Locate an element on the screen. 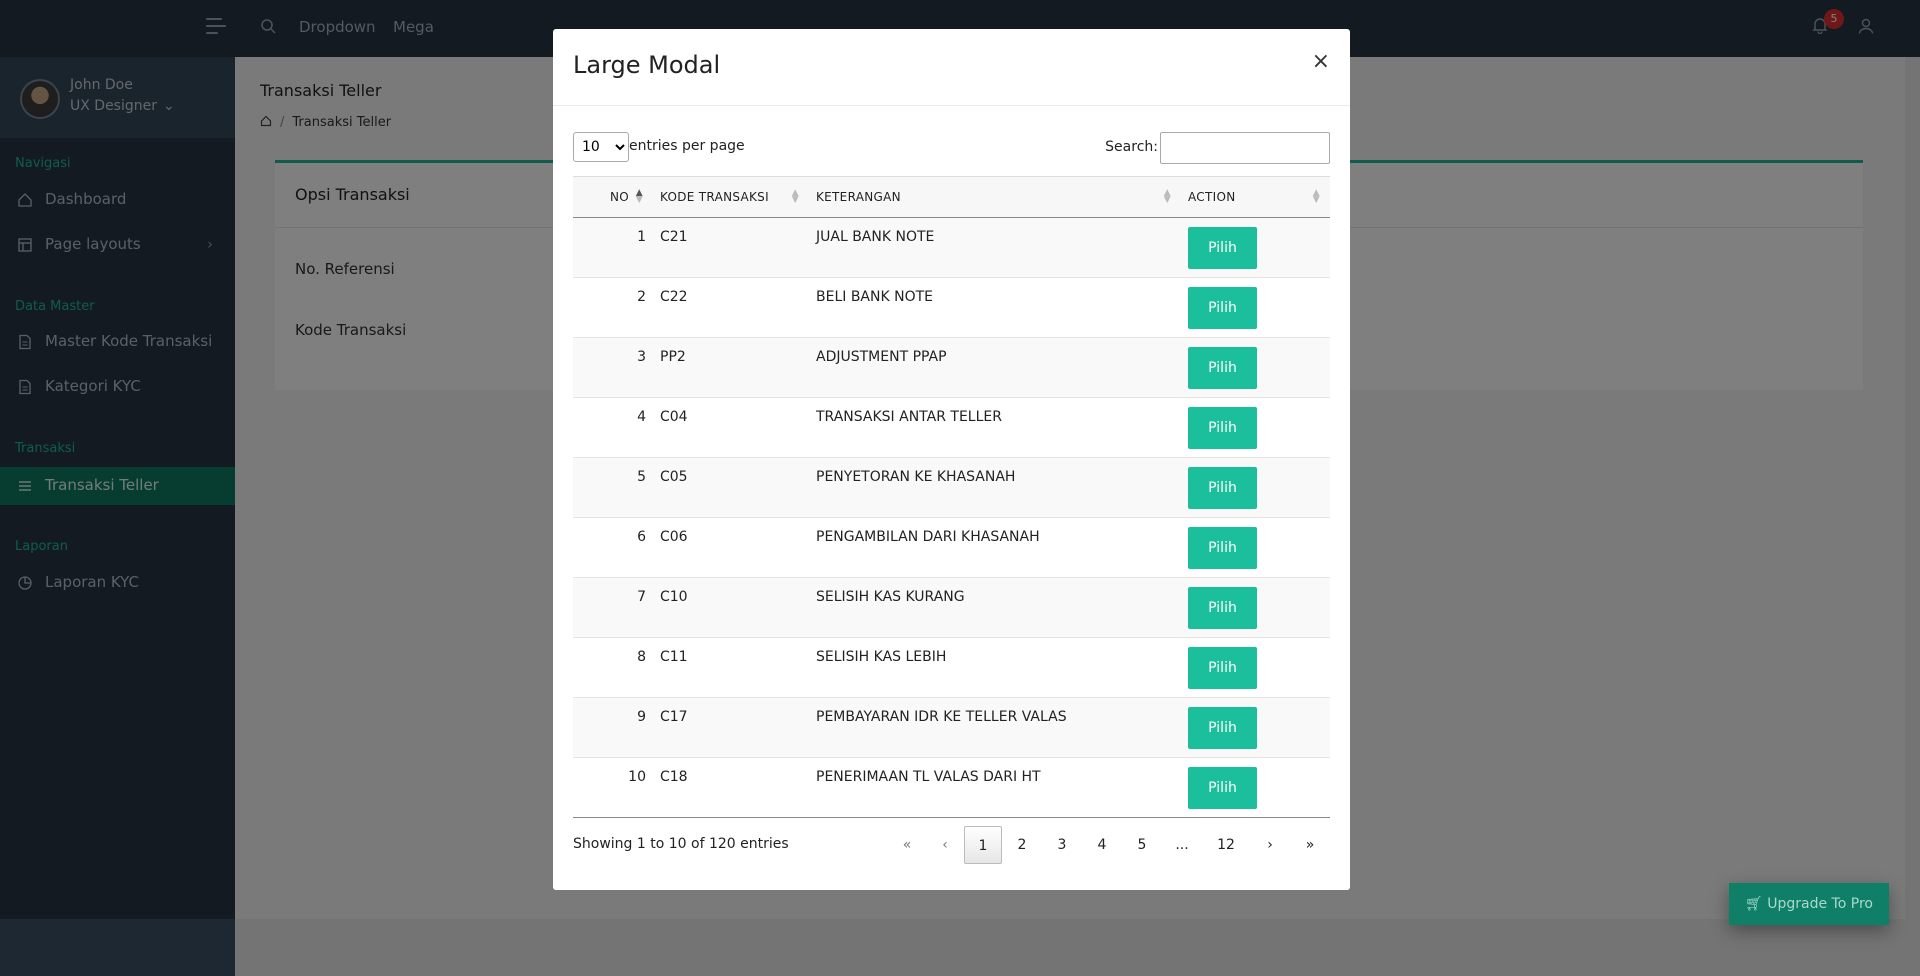 This screenshot has height=976, width=1920. pagination-next: › is located at coordinates (1270, 845).